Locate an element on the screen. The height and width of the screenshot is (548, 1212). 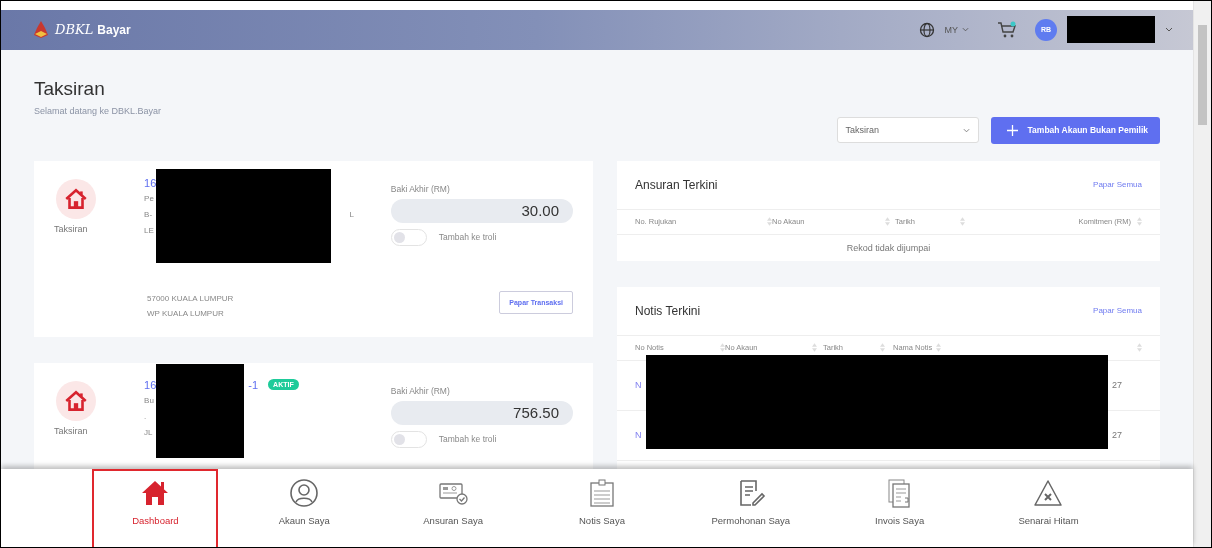
nav-item: Dashboard is located at coordinates (155, 508).